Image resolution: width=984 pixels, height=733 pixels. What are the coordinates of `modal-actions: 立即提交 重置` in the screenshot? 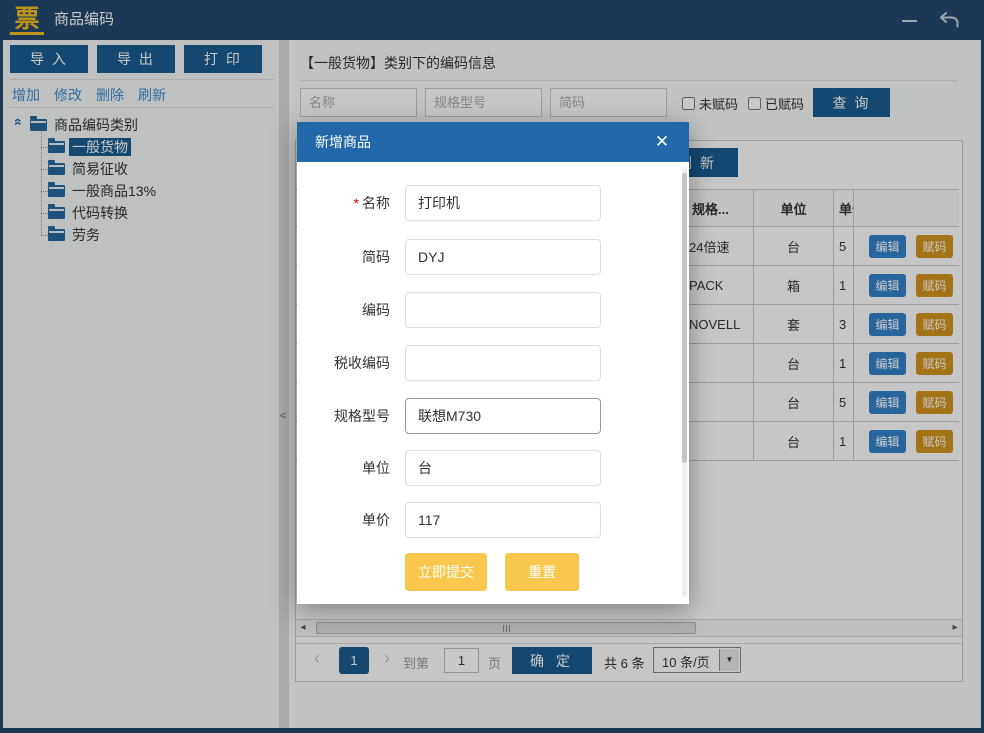 It's located at (493, 572).